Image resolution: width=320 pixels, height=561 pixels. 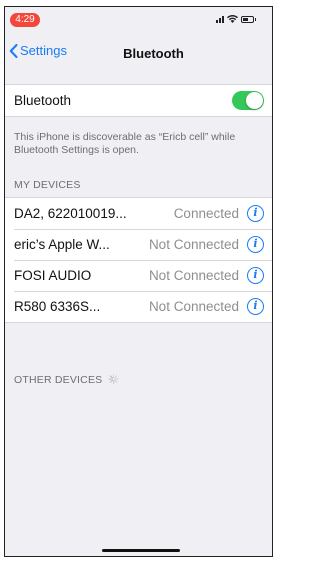 I want to click on other-devices-header: OTHER DEVICES, so click(x=66, y=380).